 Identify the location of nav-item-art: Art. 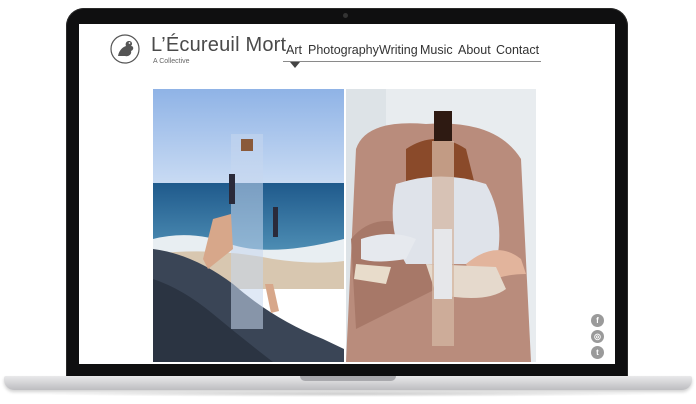
(294, 50).